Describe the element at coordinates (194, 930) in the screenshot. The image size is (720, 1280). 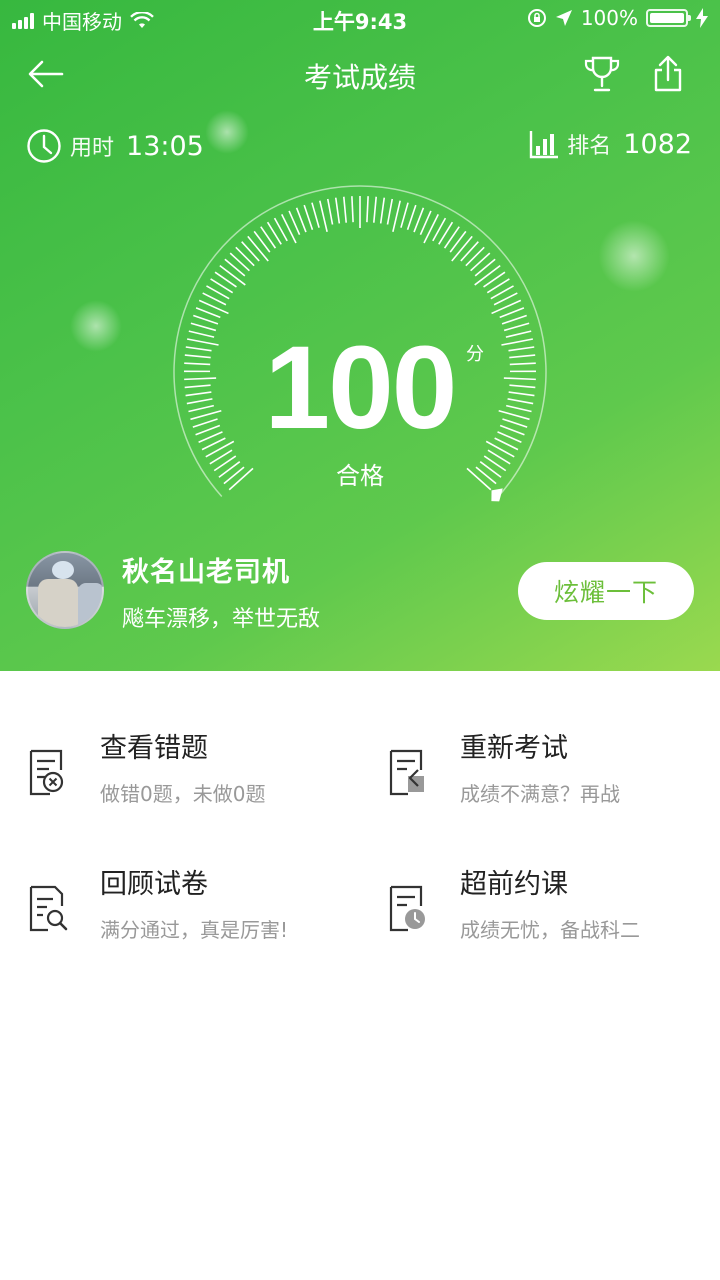
I see `action-subtitle: 满分通过，真是厉害!` at that location.